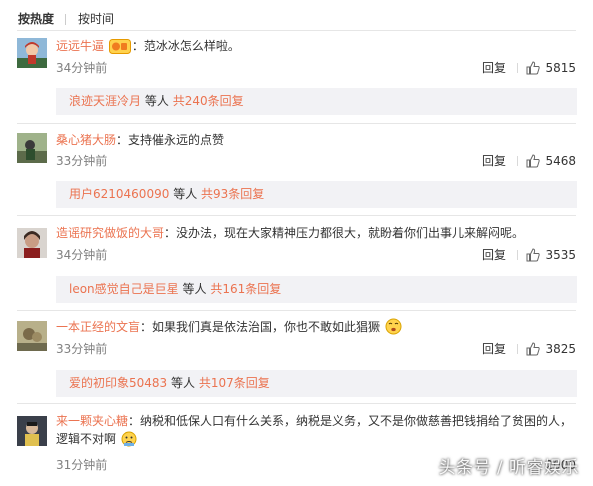 The width and height of the screenshot is (593, 486). What do you see at coordinates (393, 329) in the screenshot?
I see `smirk-face-icon` at bounding box center [393, 329].